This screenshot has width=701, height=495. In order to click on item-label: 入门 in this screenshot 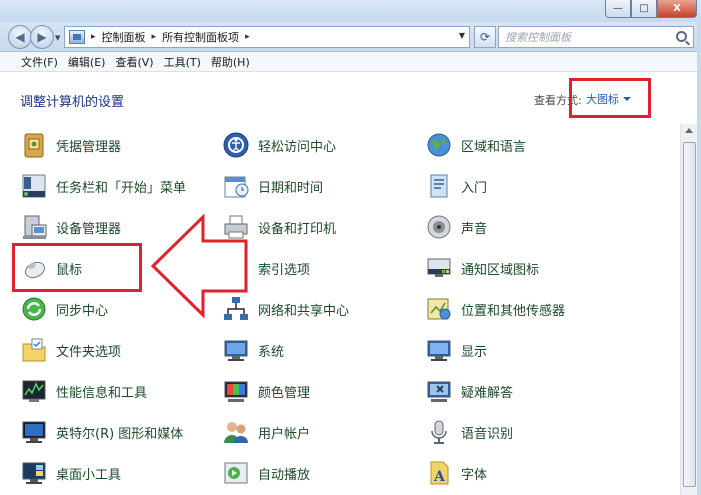, I will do `click(474, 186)`.